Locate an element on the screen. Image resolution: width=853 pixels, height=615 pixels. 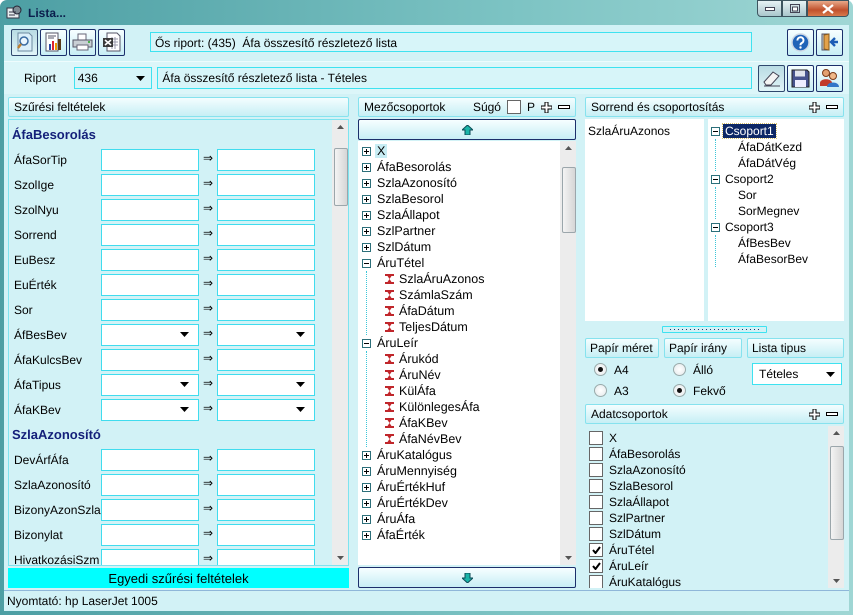
tree-node: X is located at coordinates (381, 151).